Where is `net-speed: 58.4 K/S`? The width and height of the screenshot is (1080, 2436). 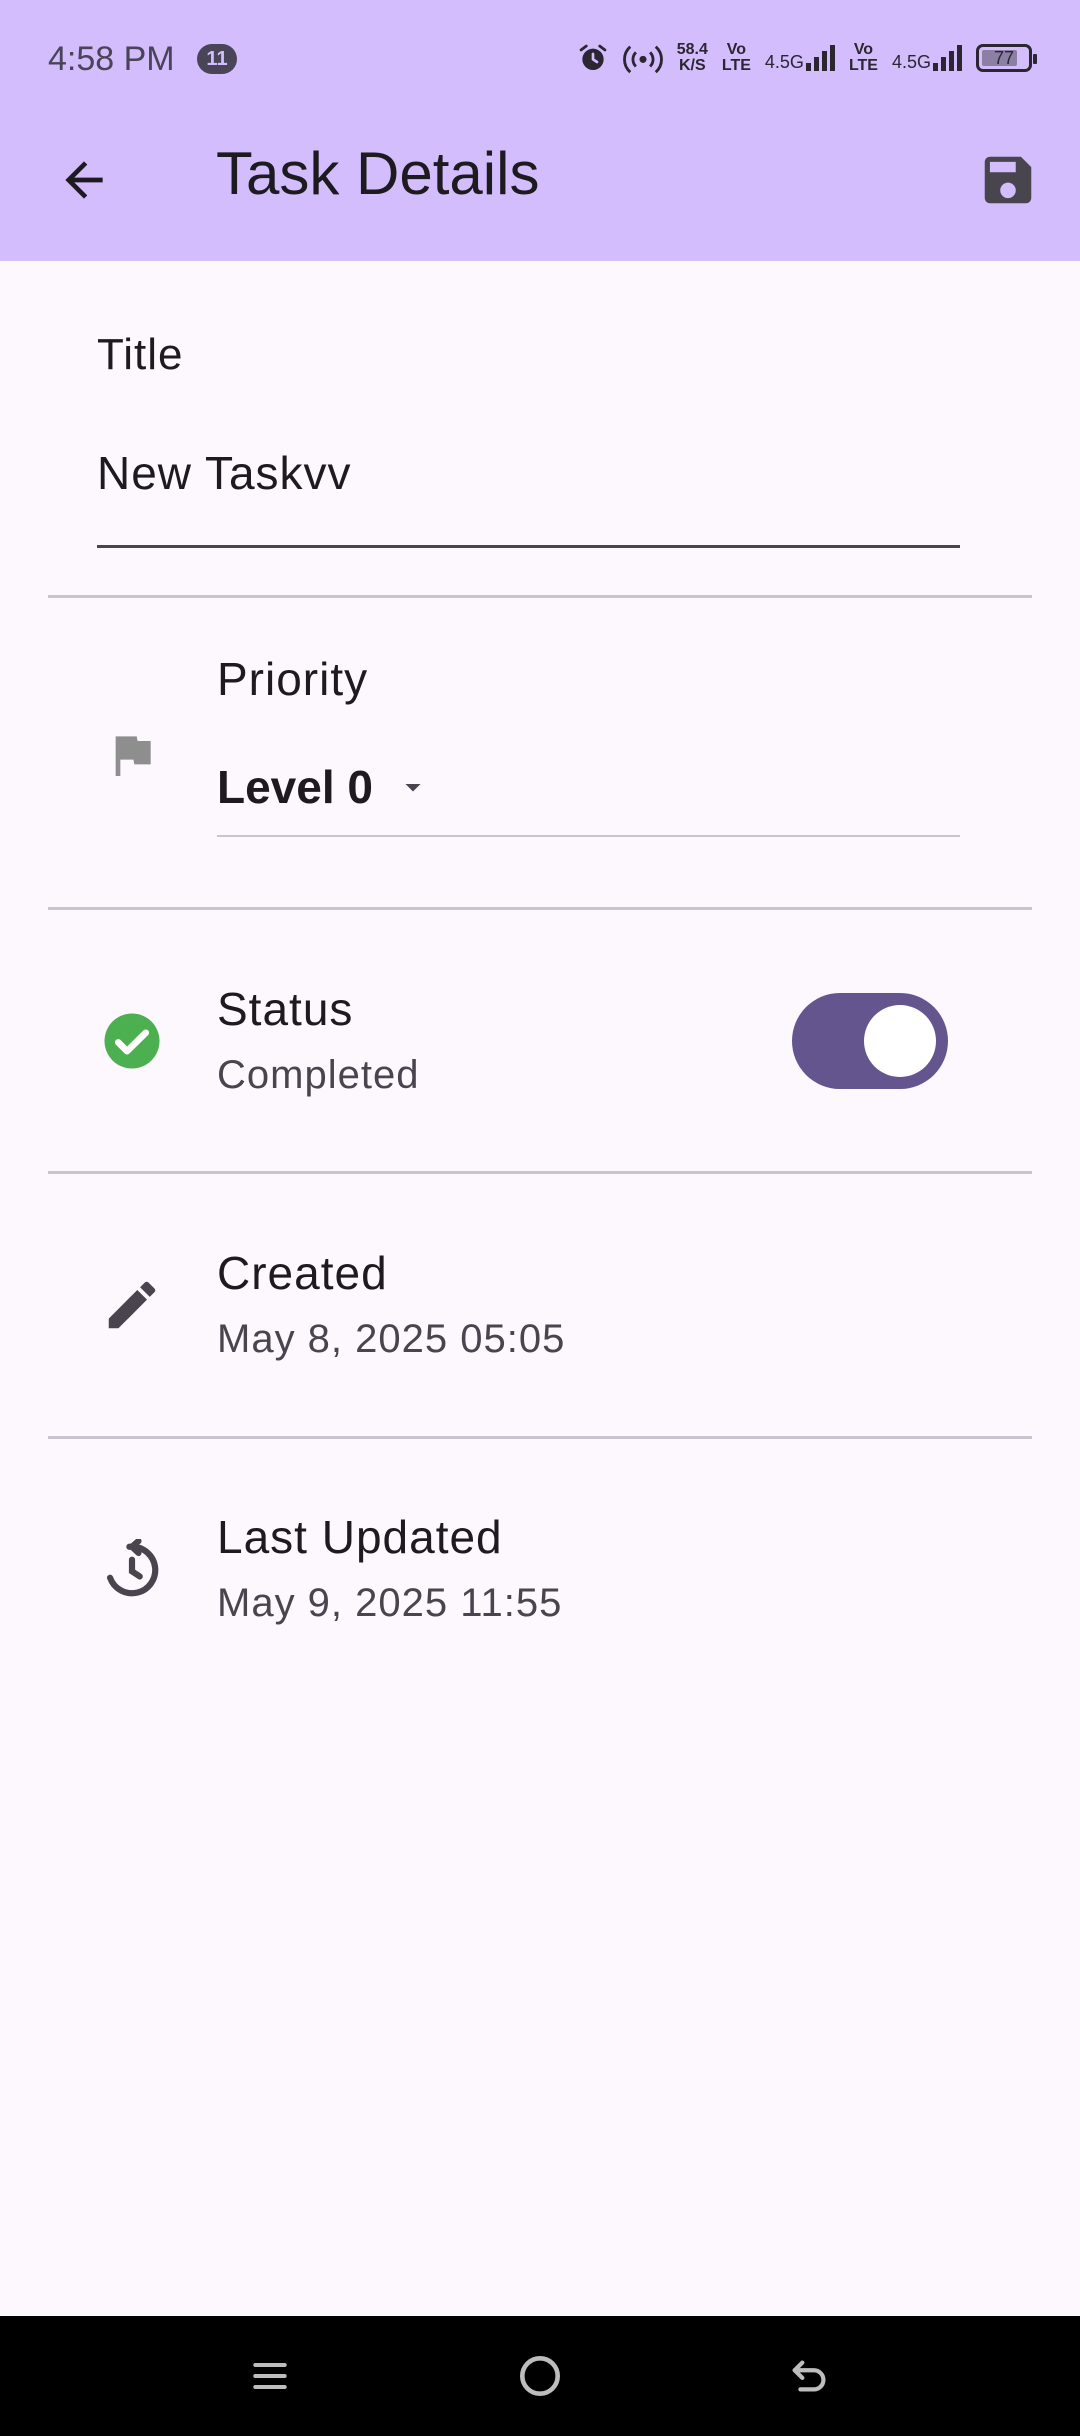
net-speed: 58.4 K/S is located at coordinates (692, 57).